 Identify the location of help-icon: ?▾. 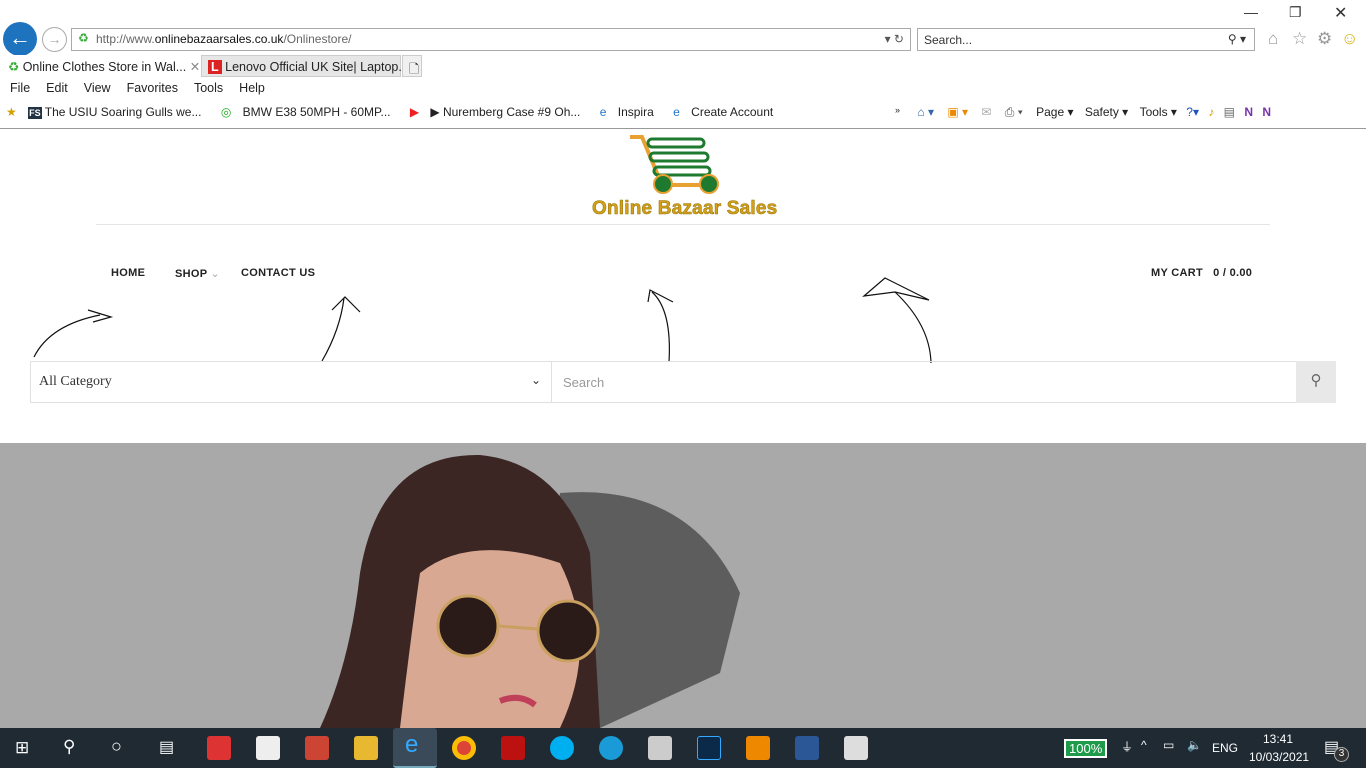
(1192, 112).